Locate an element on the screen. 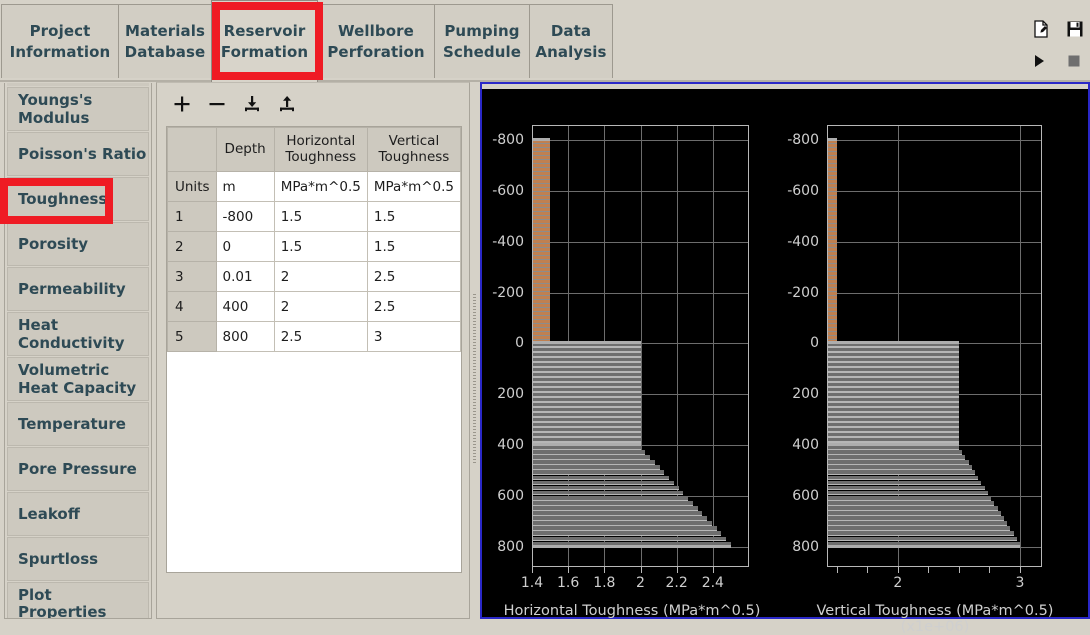 The image size is (1090, 635). tab-pumping-schedule: Pumping Schedule is located at coordinates (482, 41).